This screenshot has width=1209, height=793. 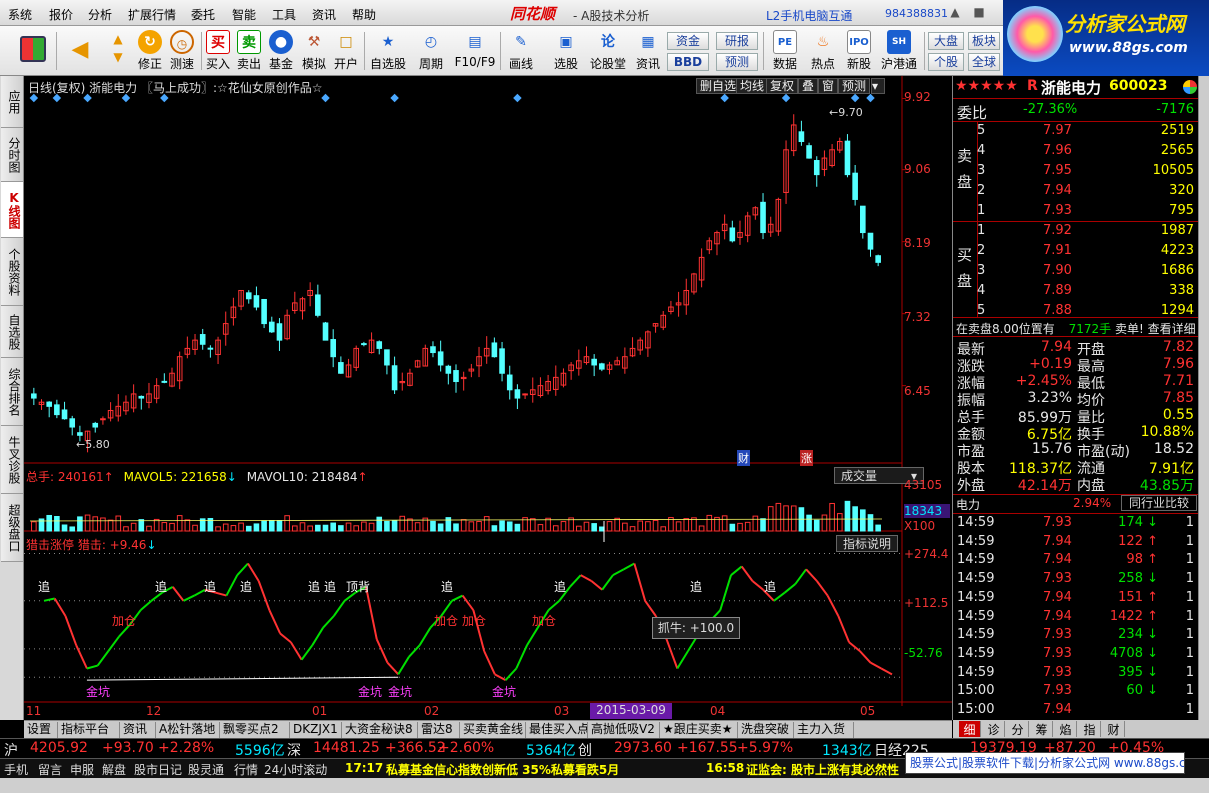 What do you see at coordinates (946, 62) in the screenshot?
I see `single-stock-button: 个股` at bounding box center [946, 62].